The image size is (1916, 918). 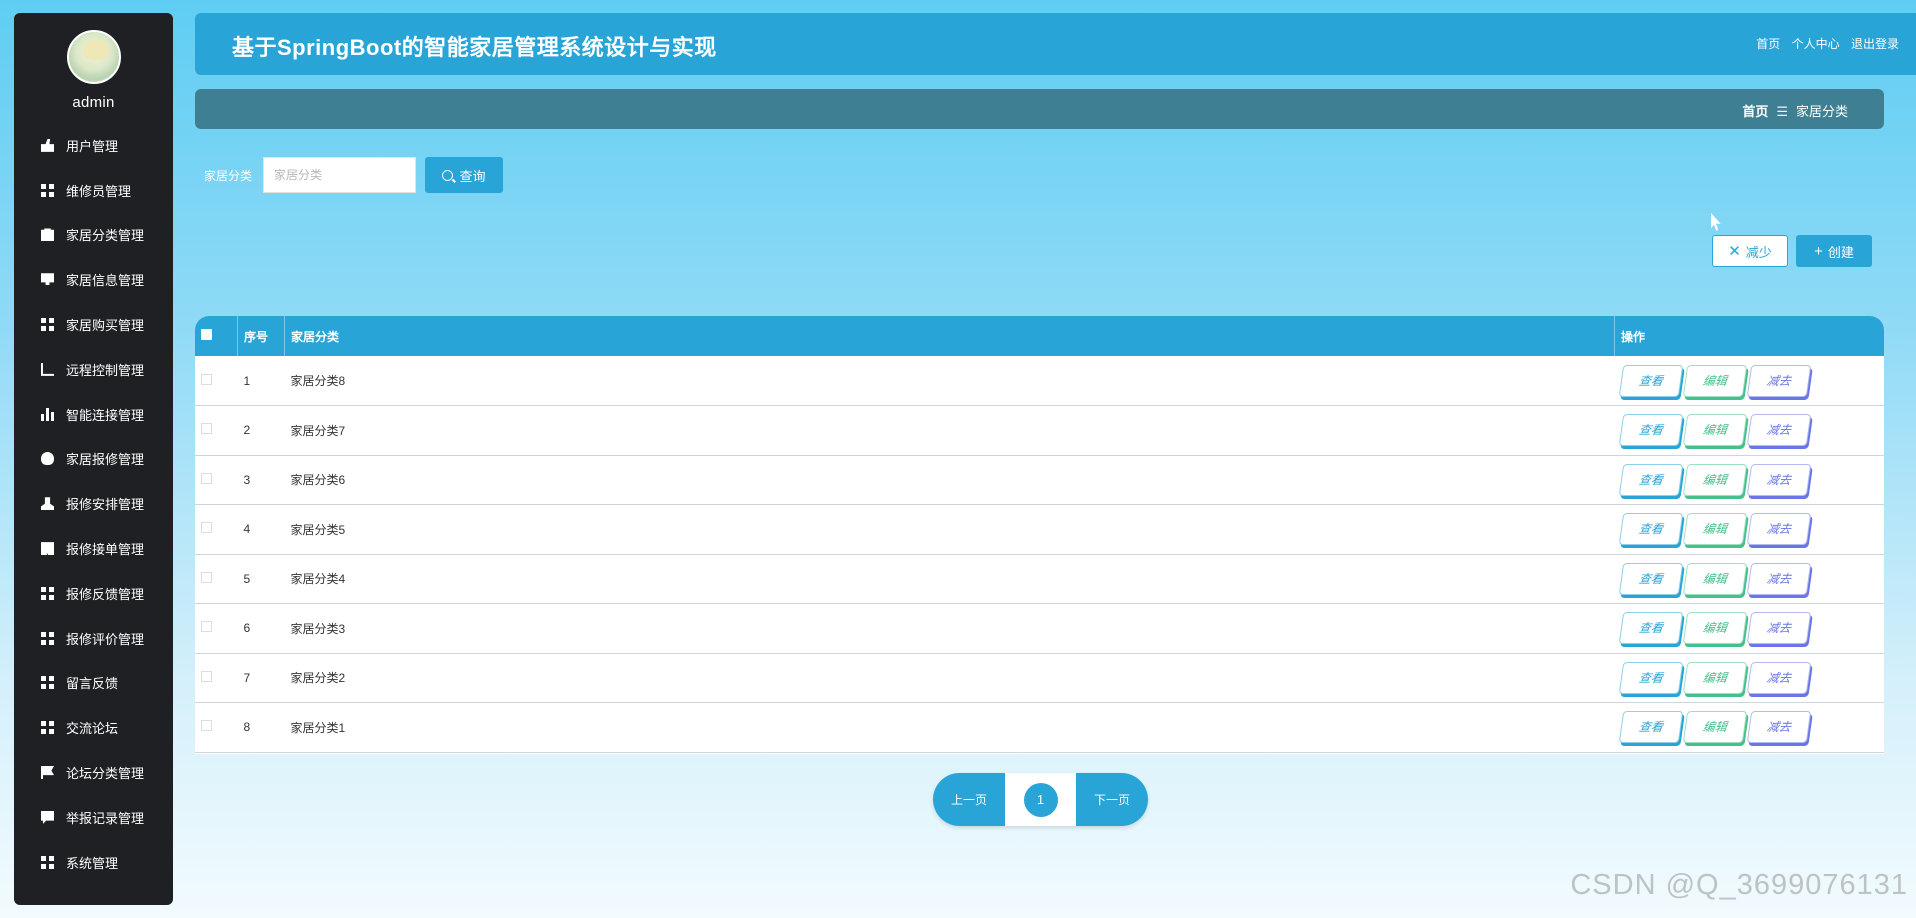 What do you see at coordinates (318, 628) in the screenshot?
I see `row-category: 家居分类3` at bounding box center [318, 628].